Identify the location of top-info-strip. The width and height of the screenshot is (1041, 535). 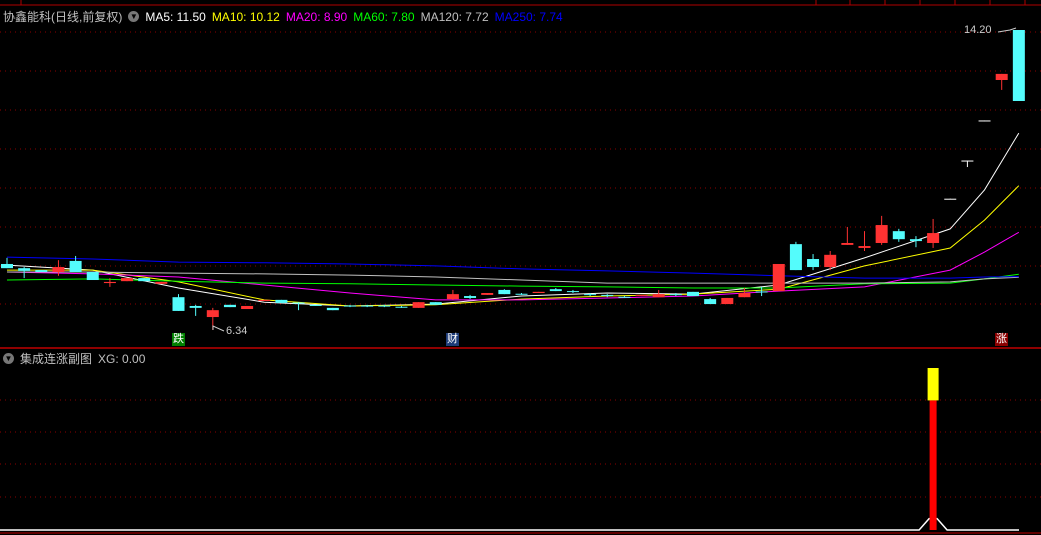
(520, 3).